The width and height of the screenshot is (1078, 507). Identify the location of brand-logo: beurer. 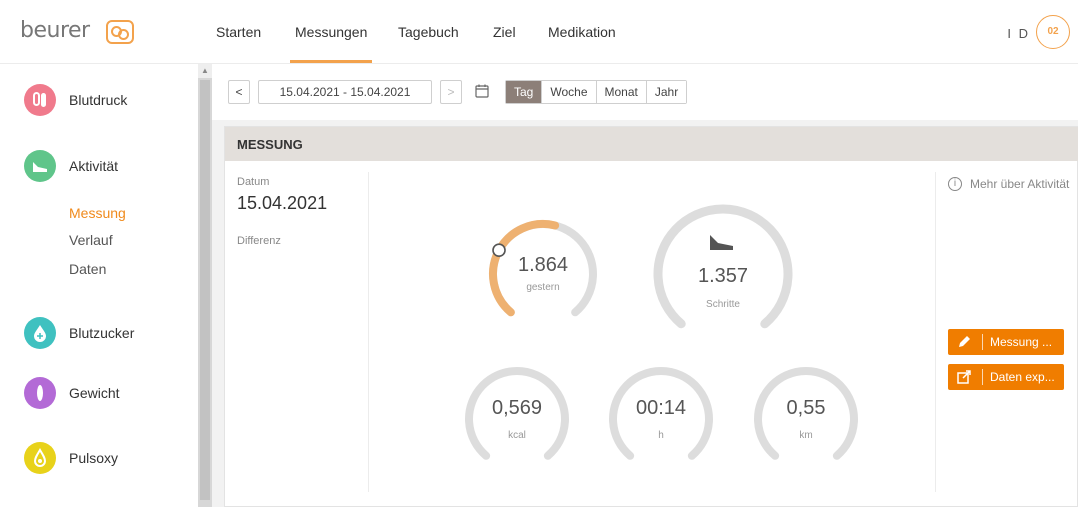
(55, 30).